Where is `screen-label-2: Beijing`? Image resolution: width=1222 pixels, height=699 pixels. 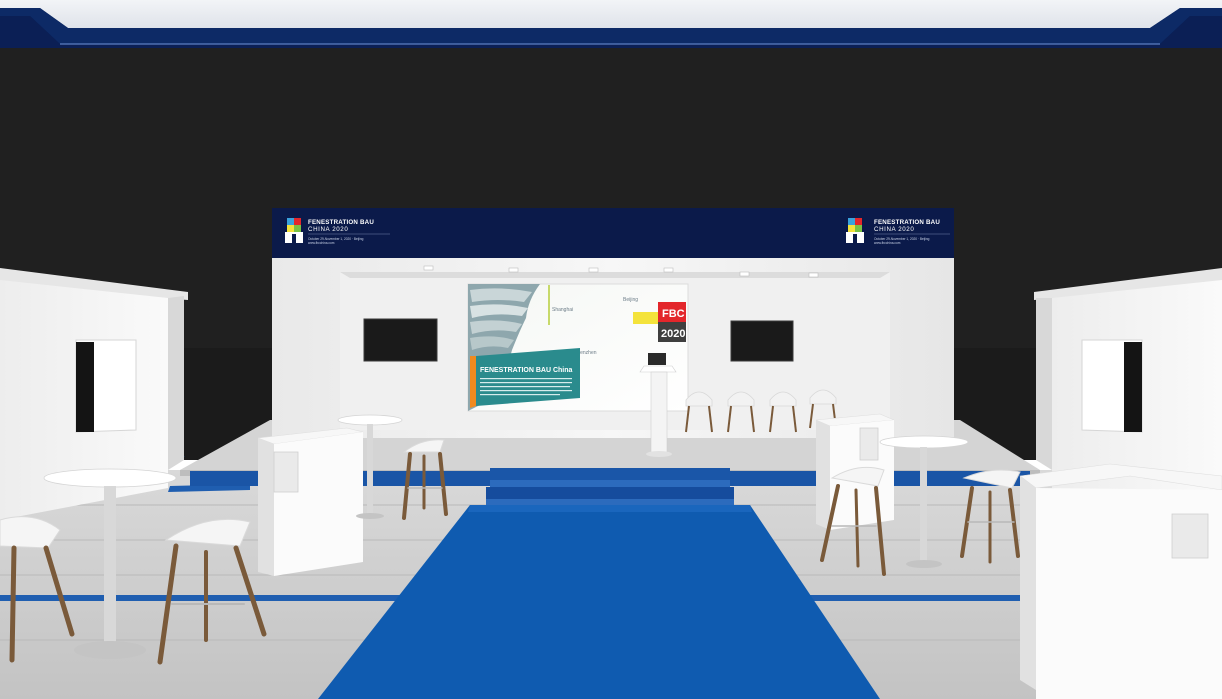
screen-label-2: Beijing is located at coordinates (630, 300).